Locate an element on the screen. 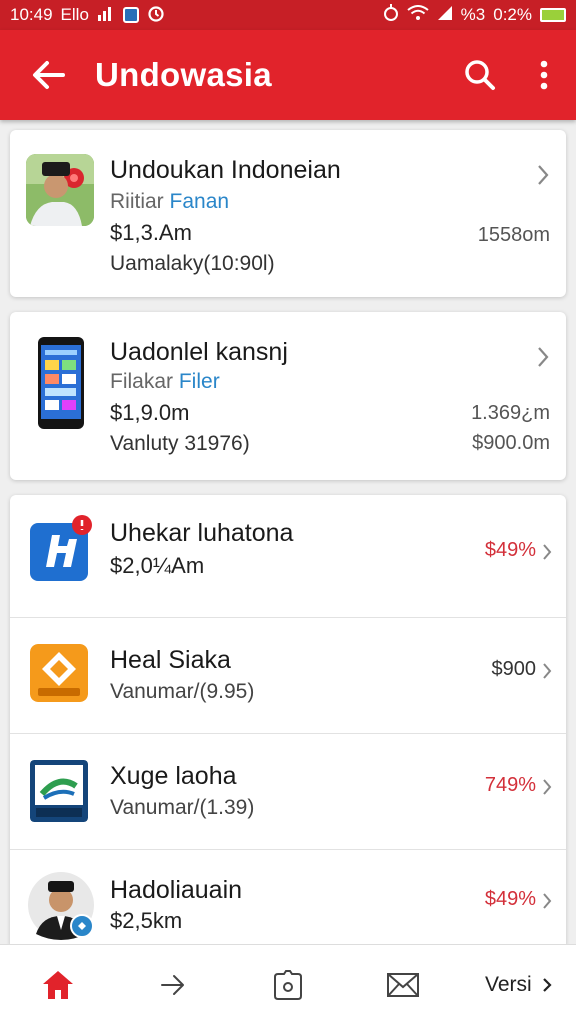  card-title: Uadonlel kansnj is located at coordinates (199, 352).